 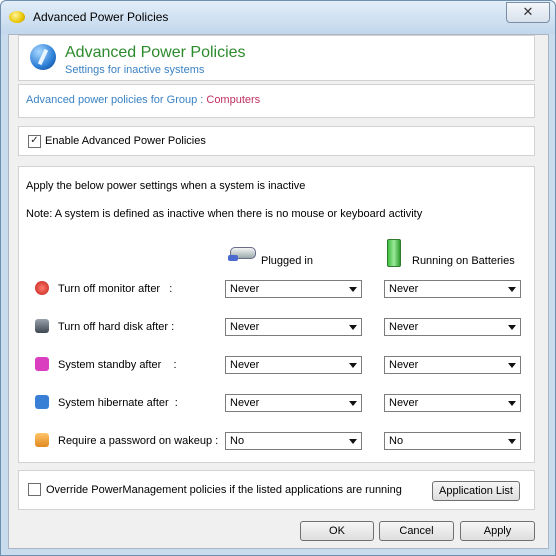 I want to click on header-title: Advanced Power Policies, so click(x=155, y=52).